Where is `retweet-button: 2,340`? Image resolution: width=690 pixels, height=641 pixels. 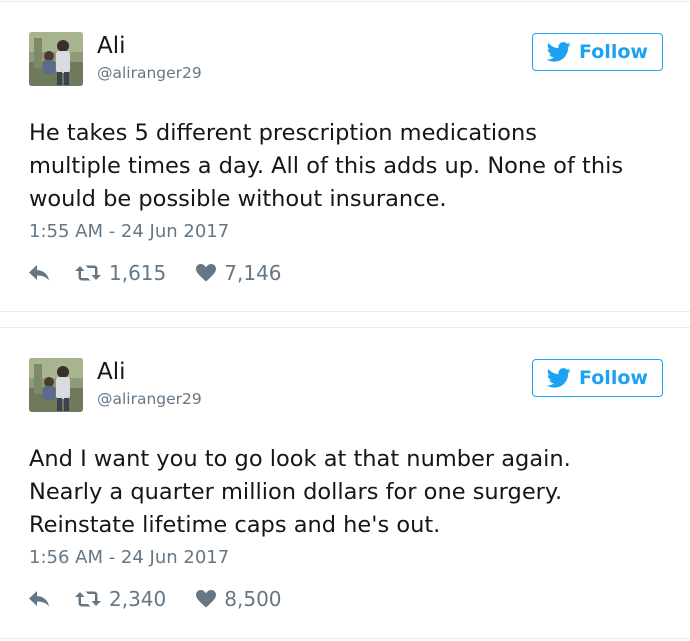 retweet-button: 2,340 is located at coordinates (120, 599).